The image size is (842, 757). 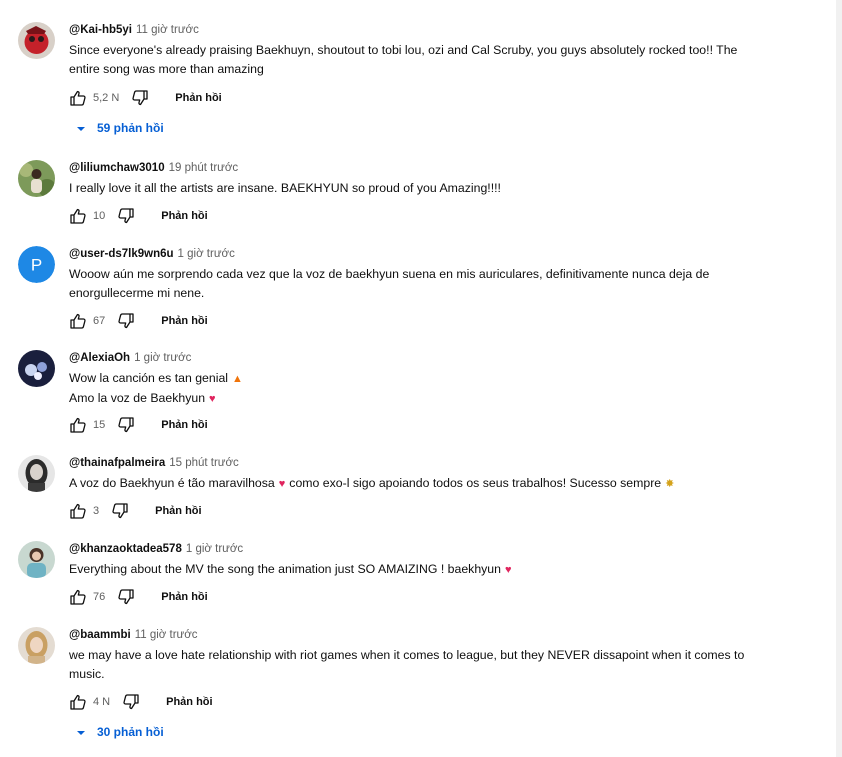 I want to click on comment-header: @AlexiaOh 1 giờ trước, so click(x=438, y=358).